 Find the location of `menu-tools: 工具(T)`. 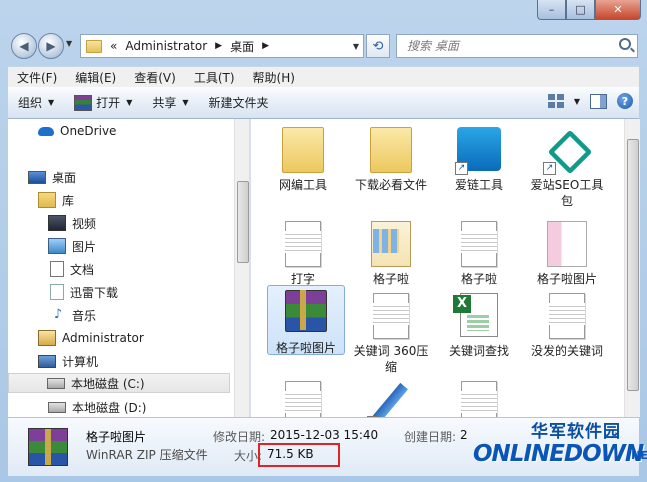

menu-tools: 工具(T) is located at coordinates (214, 77).